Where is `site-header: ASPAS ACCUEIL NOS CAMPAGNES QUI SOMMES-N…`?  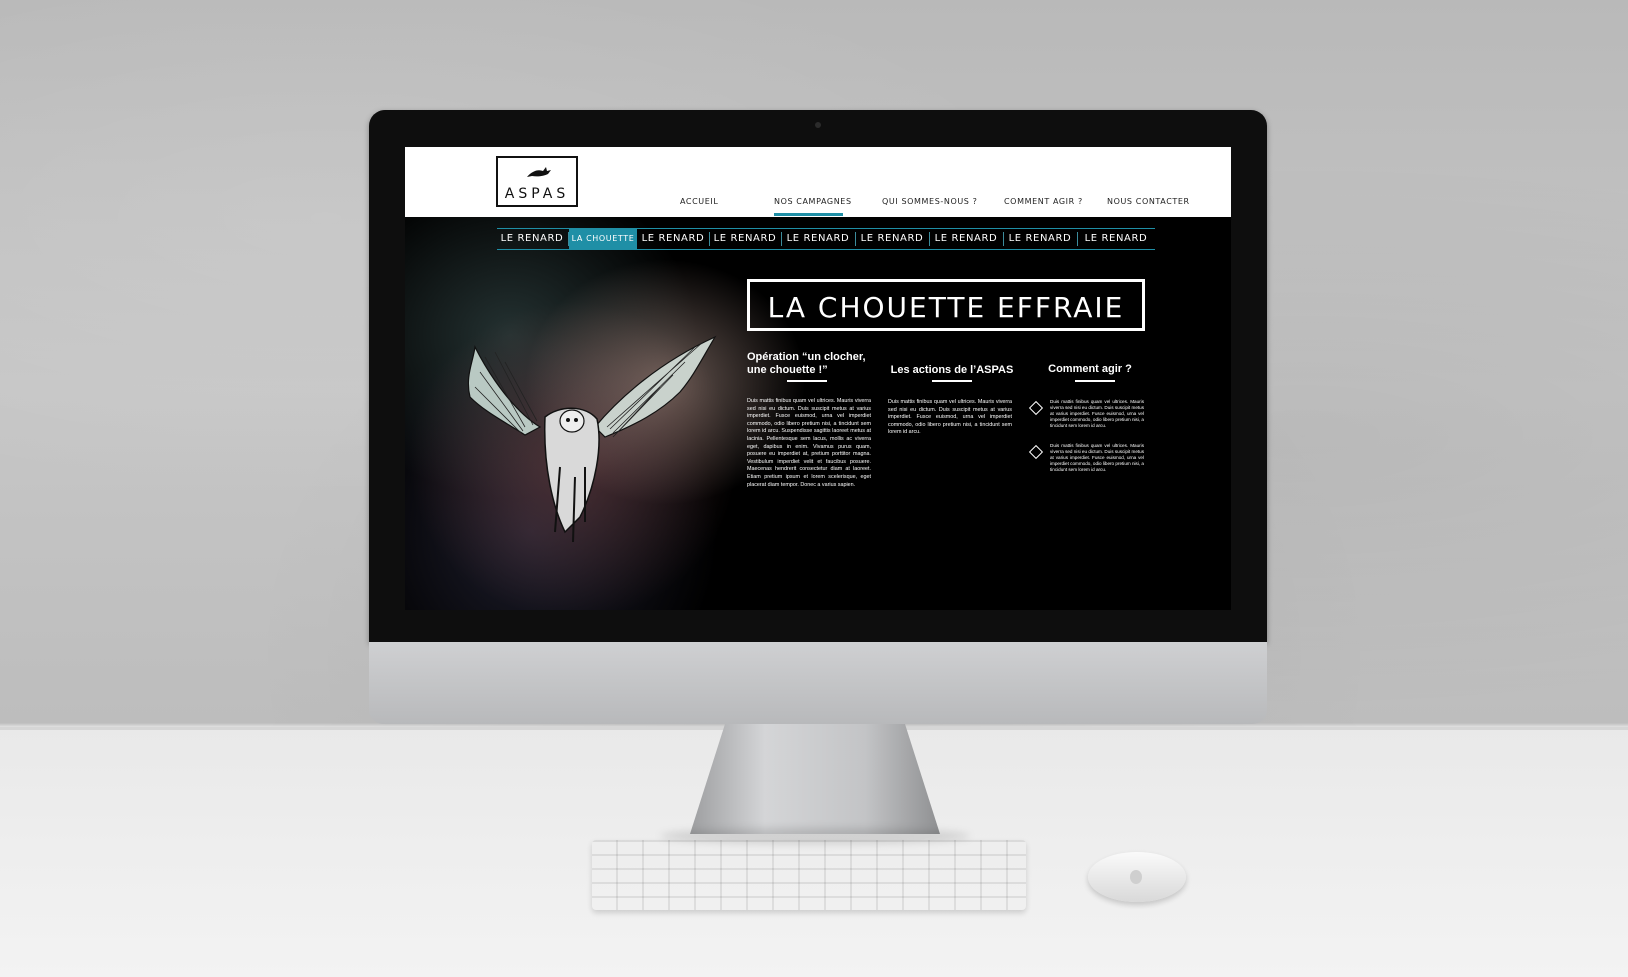
site-header: ASPAS ACCUEIL NOS CAMPAGNES QUI SOMMES-N… is located at coordinates (818, 182).